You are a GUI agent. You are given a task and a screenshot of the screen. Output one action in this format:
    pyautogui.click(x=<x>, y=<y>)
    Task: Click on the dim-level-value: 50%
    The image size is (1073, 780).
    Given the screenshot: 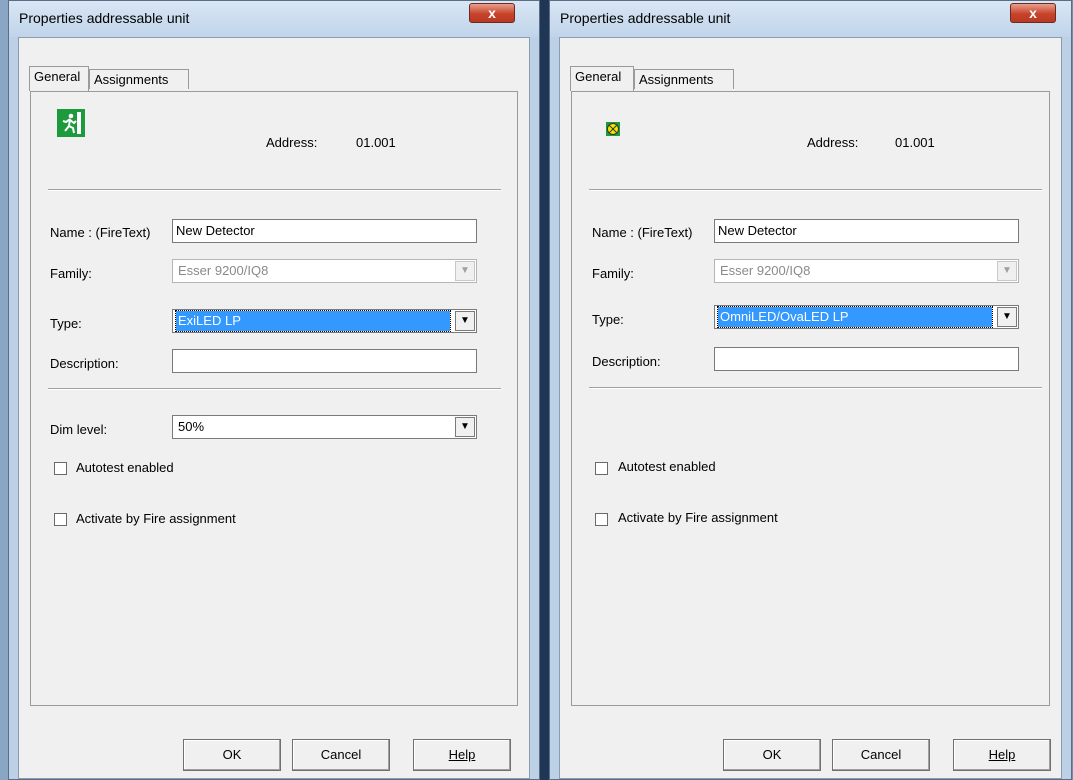 What is the action you would take?
    pyautogui.click(x=191, y=426)
    